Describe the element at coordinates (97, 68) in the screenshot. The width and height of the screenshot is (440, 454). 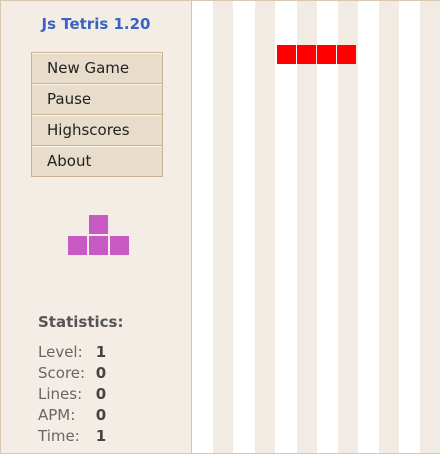
I see `new-game-button: New Game` at that location.